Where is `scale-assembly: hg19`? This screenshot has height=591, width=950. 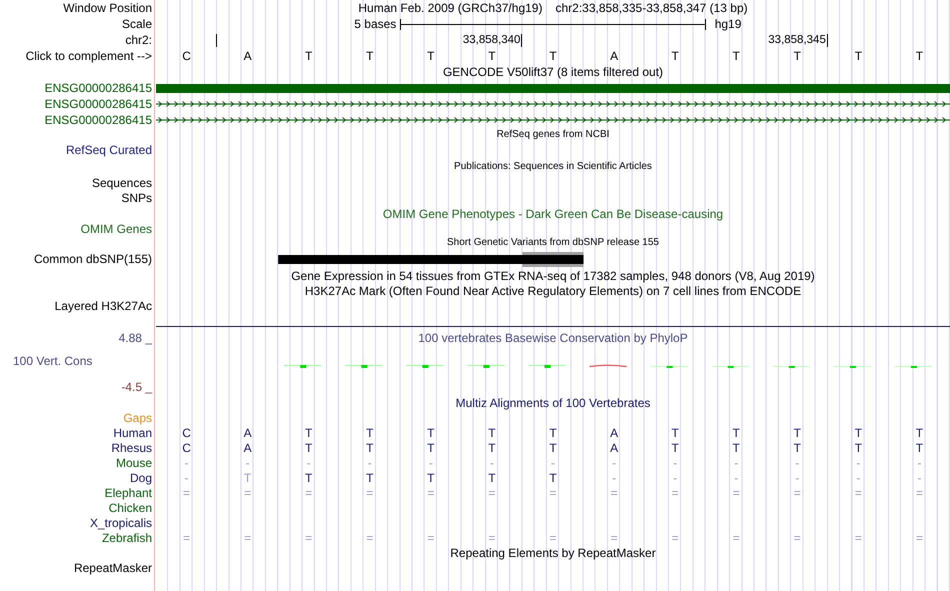 scale-assembly: hg19 is located at coordinates (728, 24).